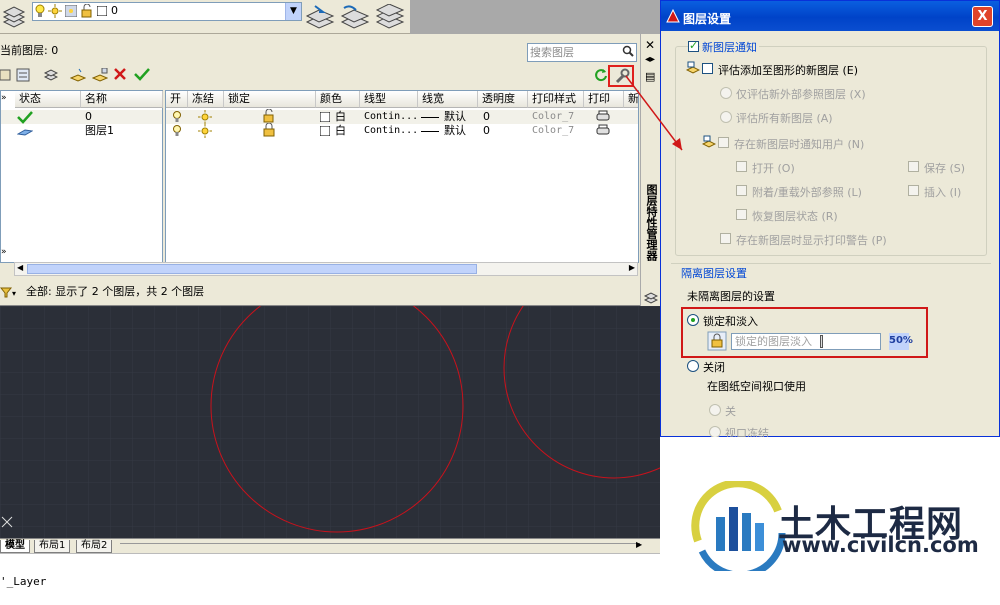 This screenshot has height=605, width=1000. What do you see at coordinates (330, 579) in the screenshot?
I see `command-line: '_Layer` at bounding box center [330, 579].